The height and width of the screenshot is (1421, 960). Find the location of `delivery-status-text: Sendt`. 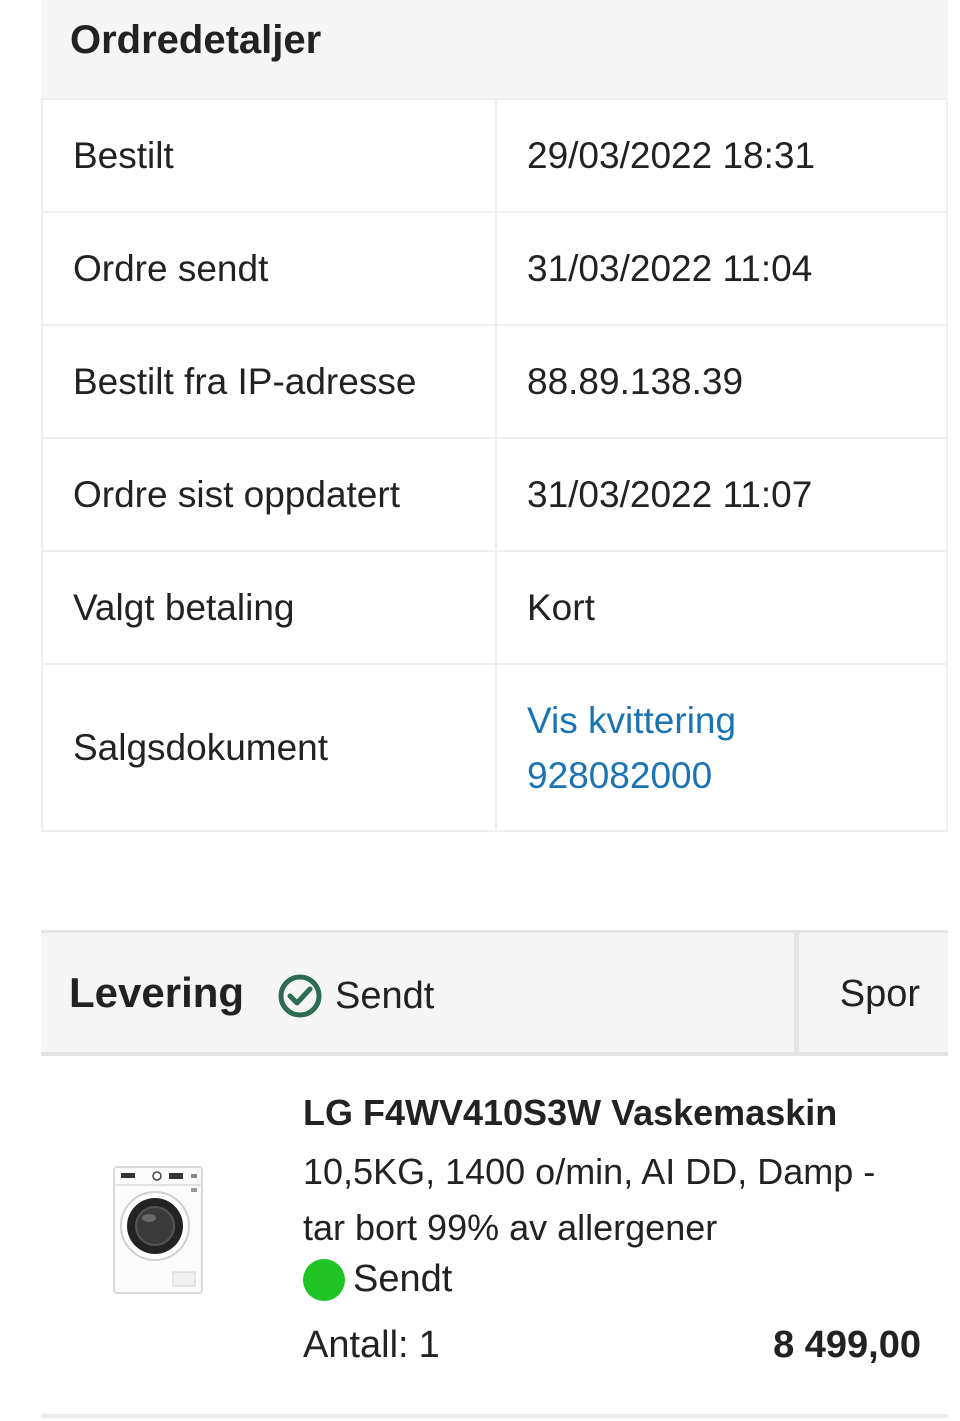

delivery-status-text: Sendt is located at coordinates (385, 995).